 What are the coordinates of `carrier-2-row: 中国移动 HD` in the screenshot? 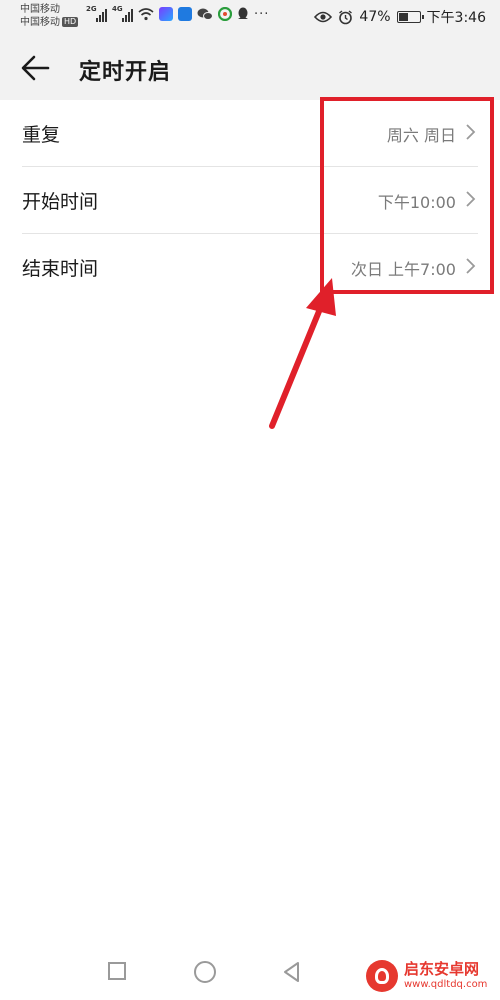 It's located at (49, 22).